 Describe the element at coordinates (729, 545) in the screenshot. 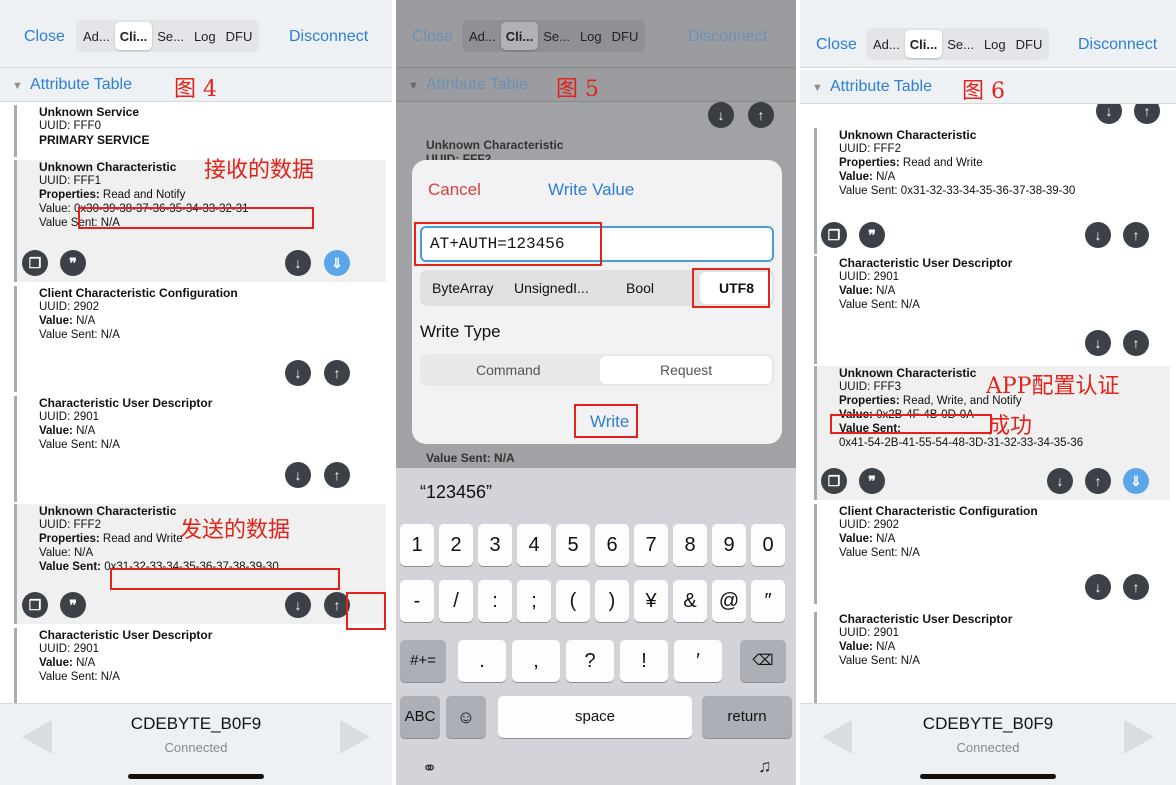

I see `key-9: 9` at that location.